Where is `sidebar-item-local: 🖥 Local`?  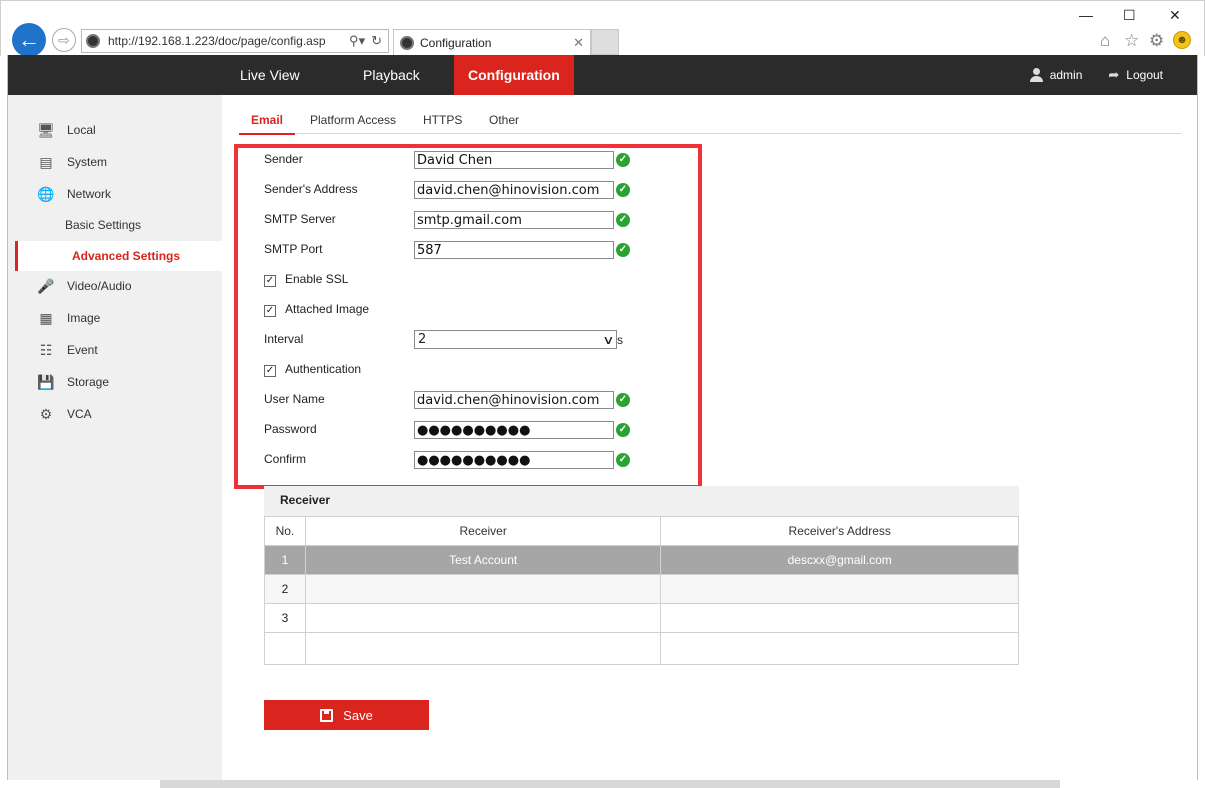 sidebar-item-local: 🖥 Local is located at coordinates (115, 130).